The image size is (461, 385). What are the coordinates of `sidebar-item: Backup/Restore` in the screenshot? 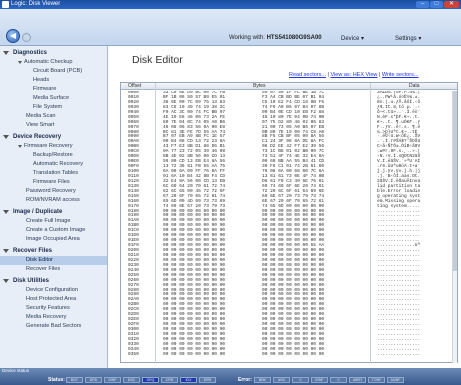 It's located at (53, 155).